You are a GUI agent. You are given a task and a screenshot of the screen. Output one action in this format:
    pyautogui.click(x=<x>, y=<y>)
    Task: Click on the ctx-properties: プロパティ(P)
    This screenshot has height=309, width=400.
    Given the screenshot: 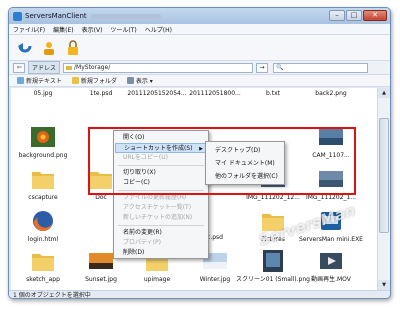 What is the action you would take?
    pyautogui.click(x=161, y=243)
    